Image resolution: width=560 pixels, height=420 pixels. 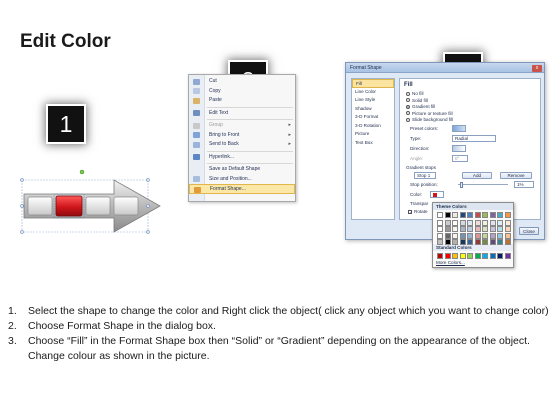 I want to click on remove-stop-button: Remove, so click(x=516, y=175).